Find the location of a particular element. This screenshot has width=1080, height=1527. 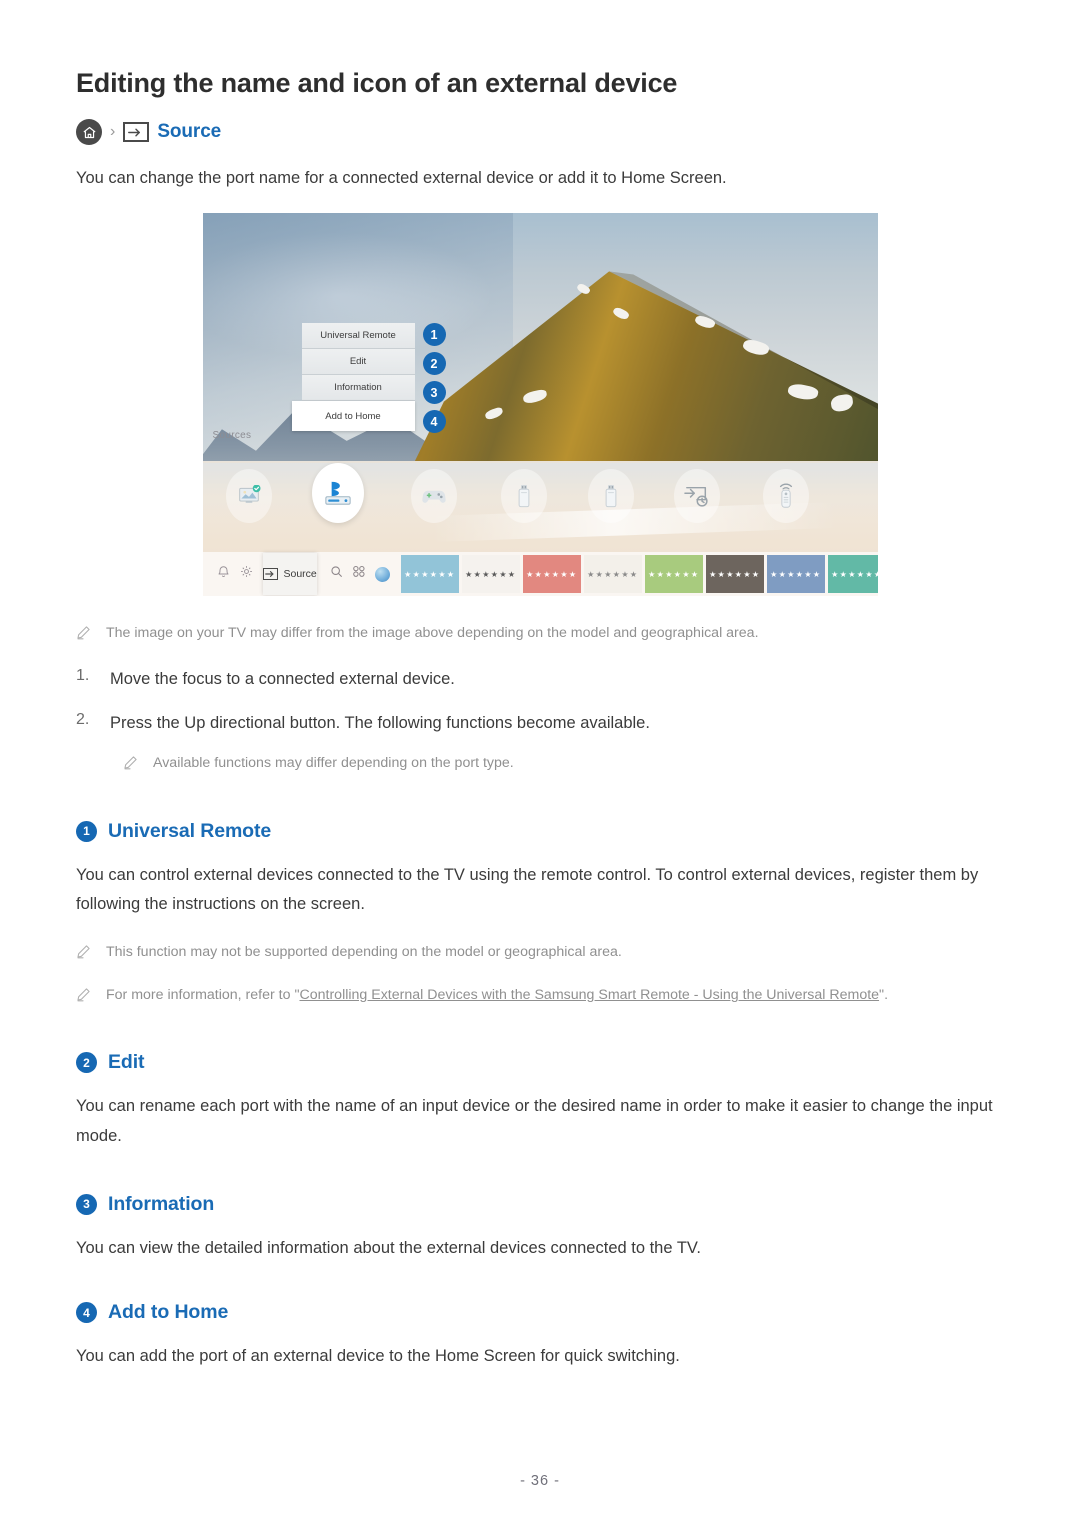

section-title: Information is located at coordinates (161, 1203).